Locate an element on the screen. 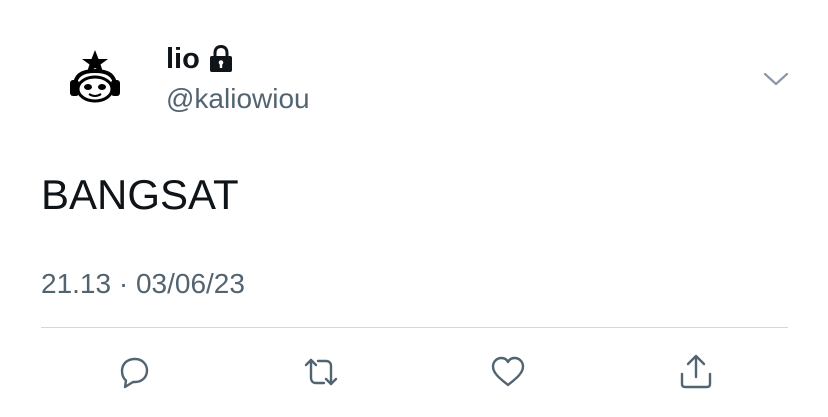  reply-button is located at coordinates (134, 372).